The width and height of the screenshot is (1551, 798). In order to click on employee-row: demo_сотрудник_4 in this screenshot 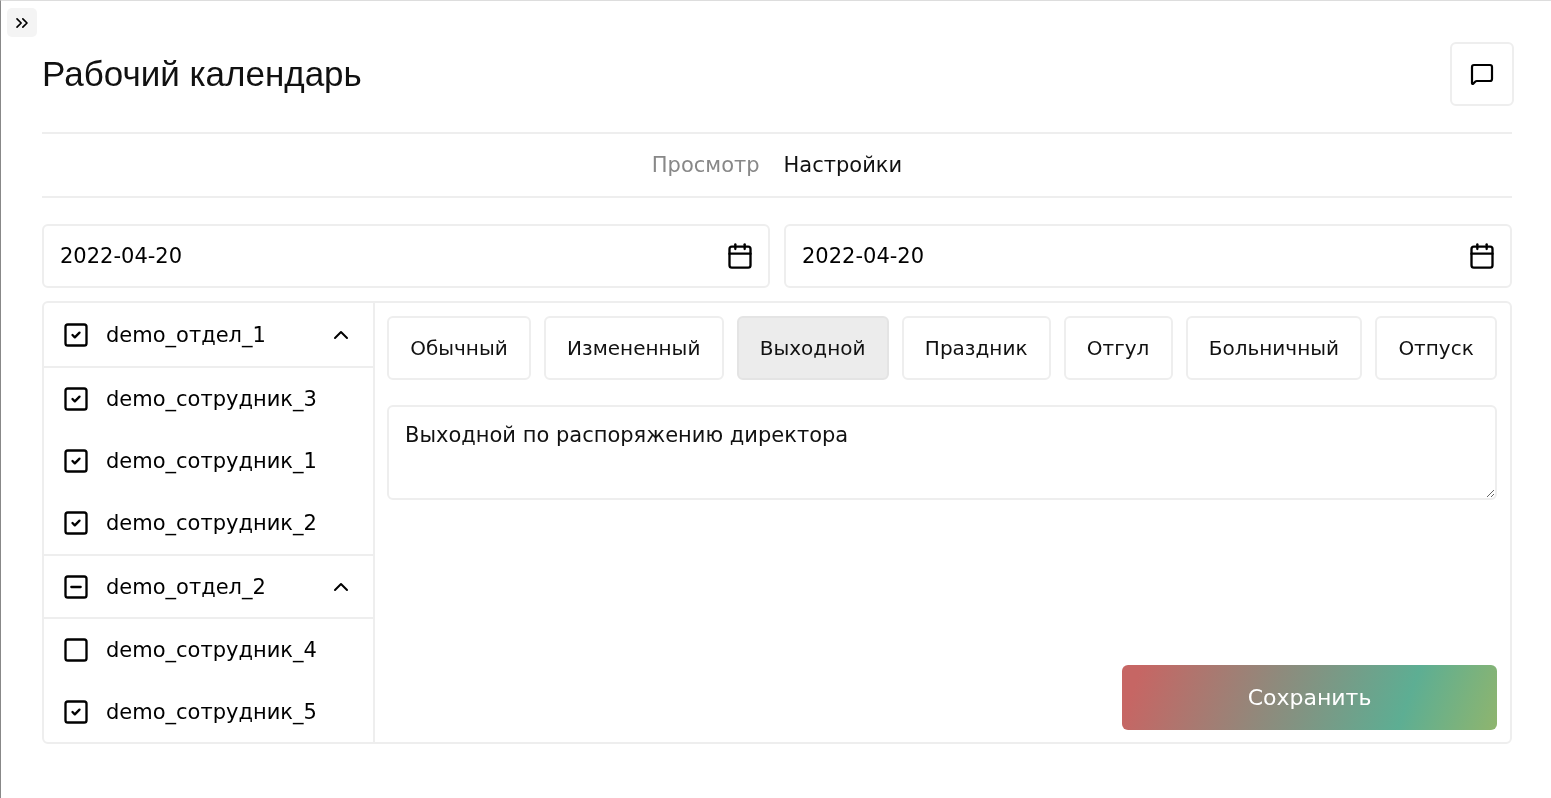, I will do `click(208, 650)`.